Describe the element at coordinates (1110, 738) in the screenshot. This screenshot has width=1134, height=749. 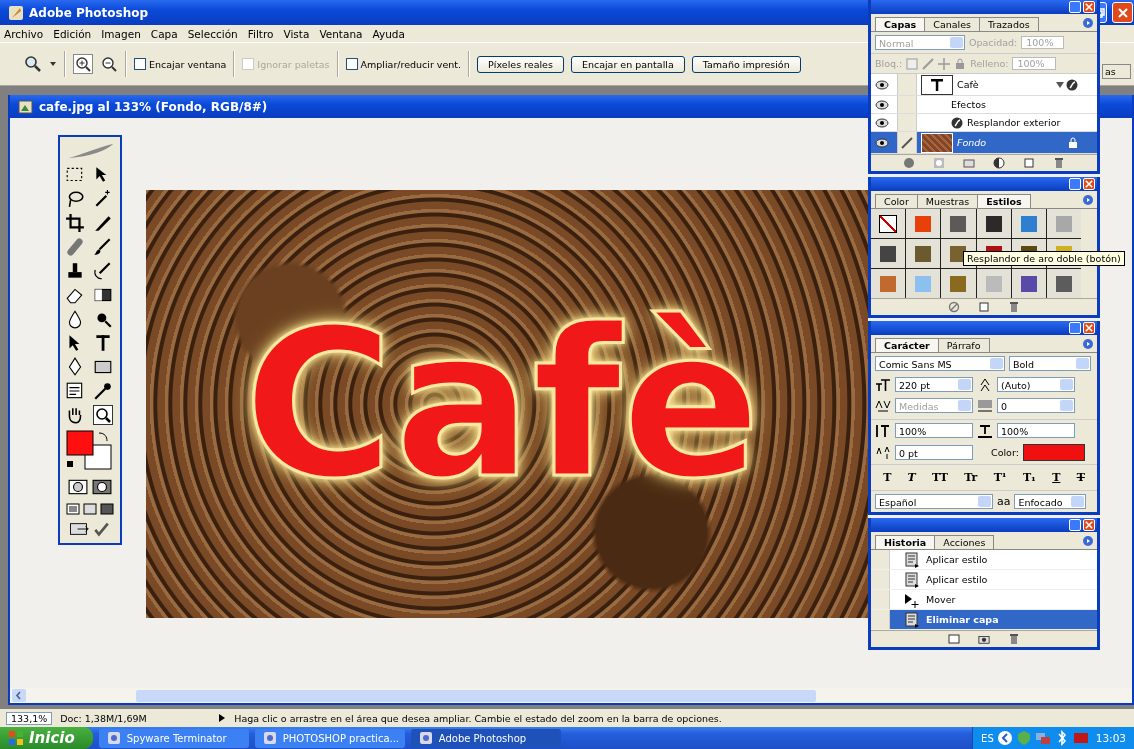
I see `clock: 13:03` at that location.